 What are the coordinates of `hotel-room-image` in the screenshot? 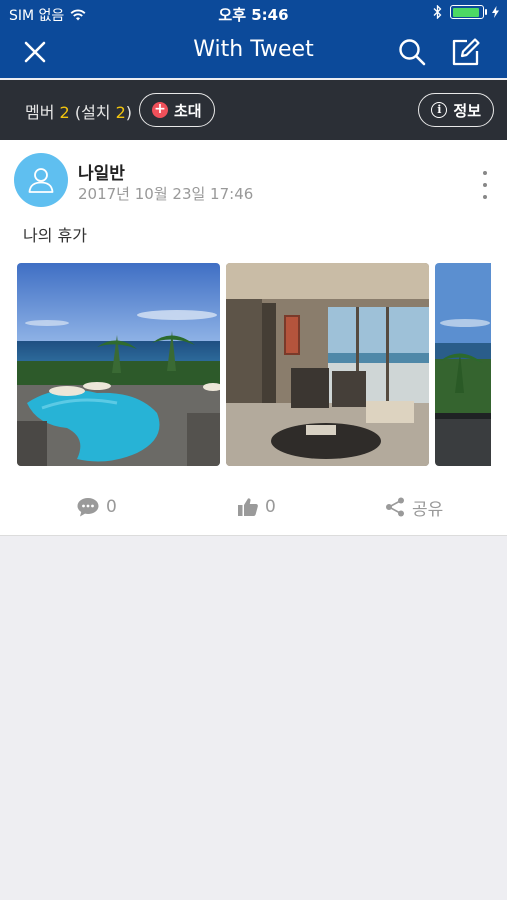 It's located at (327, 364).